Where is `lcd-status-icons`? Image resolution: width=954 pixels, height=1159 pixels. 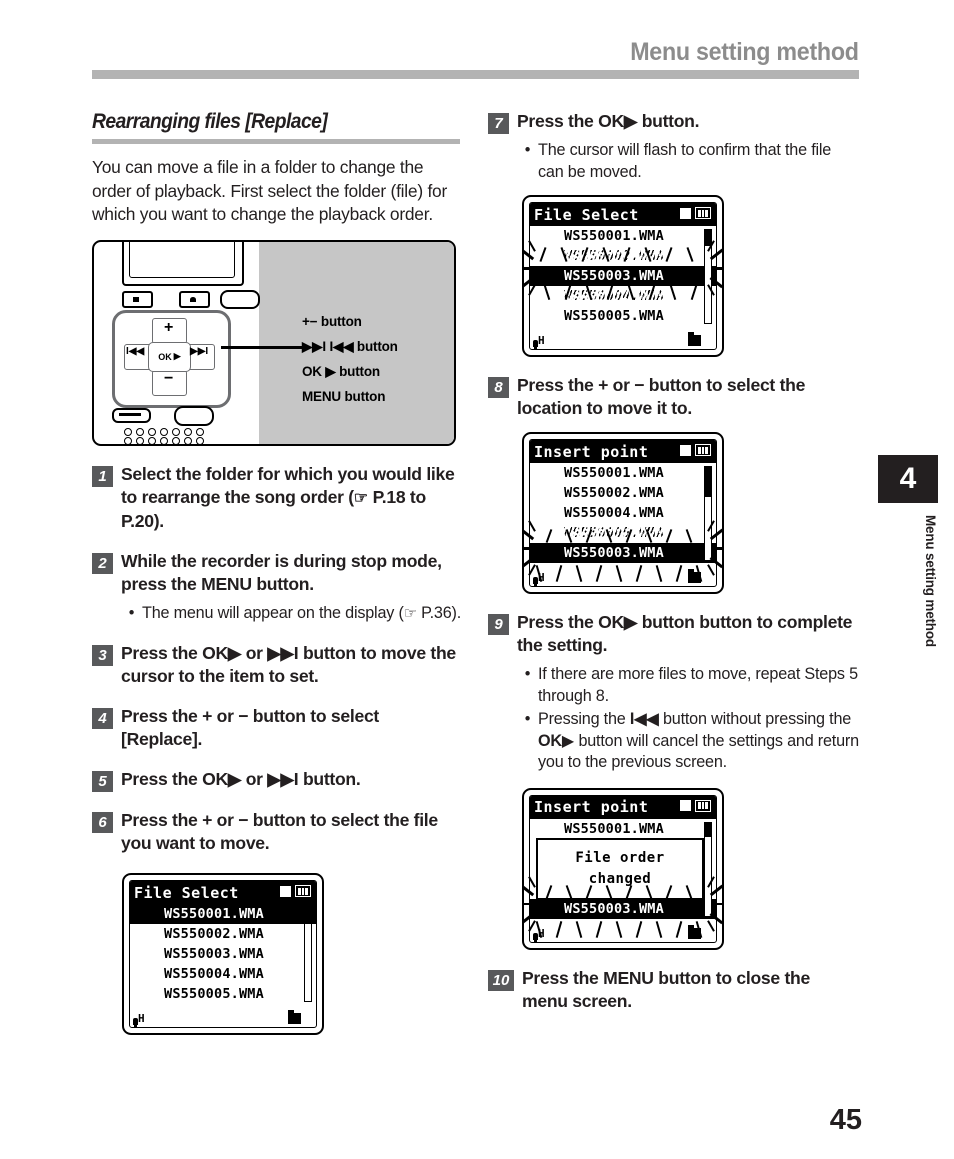 lcd-status-icons is located at coordinates (695, 450).